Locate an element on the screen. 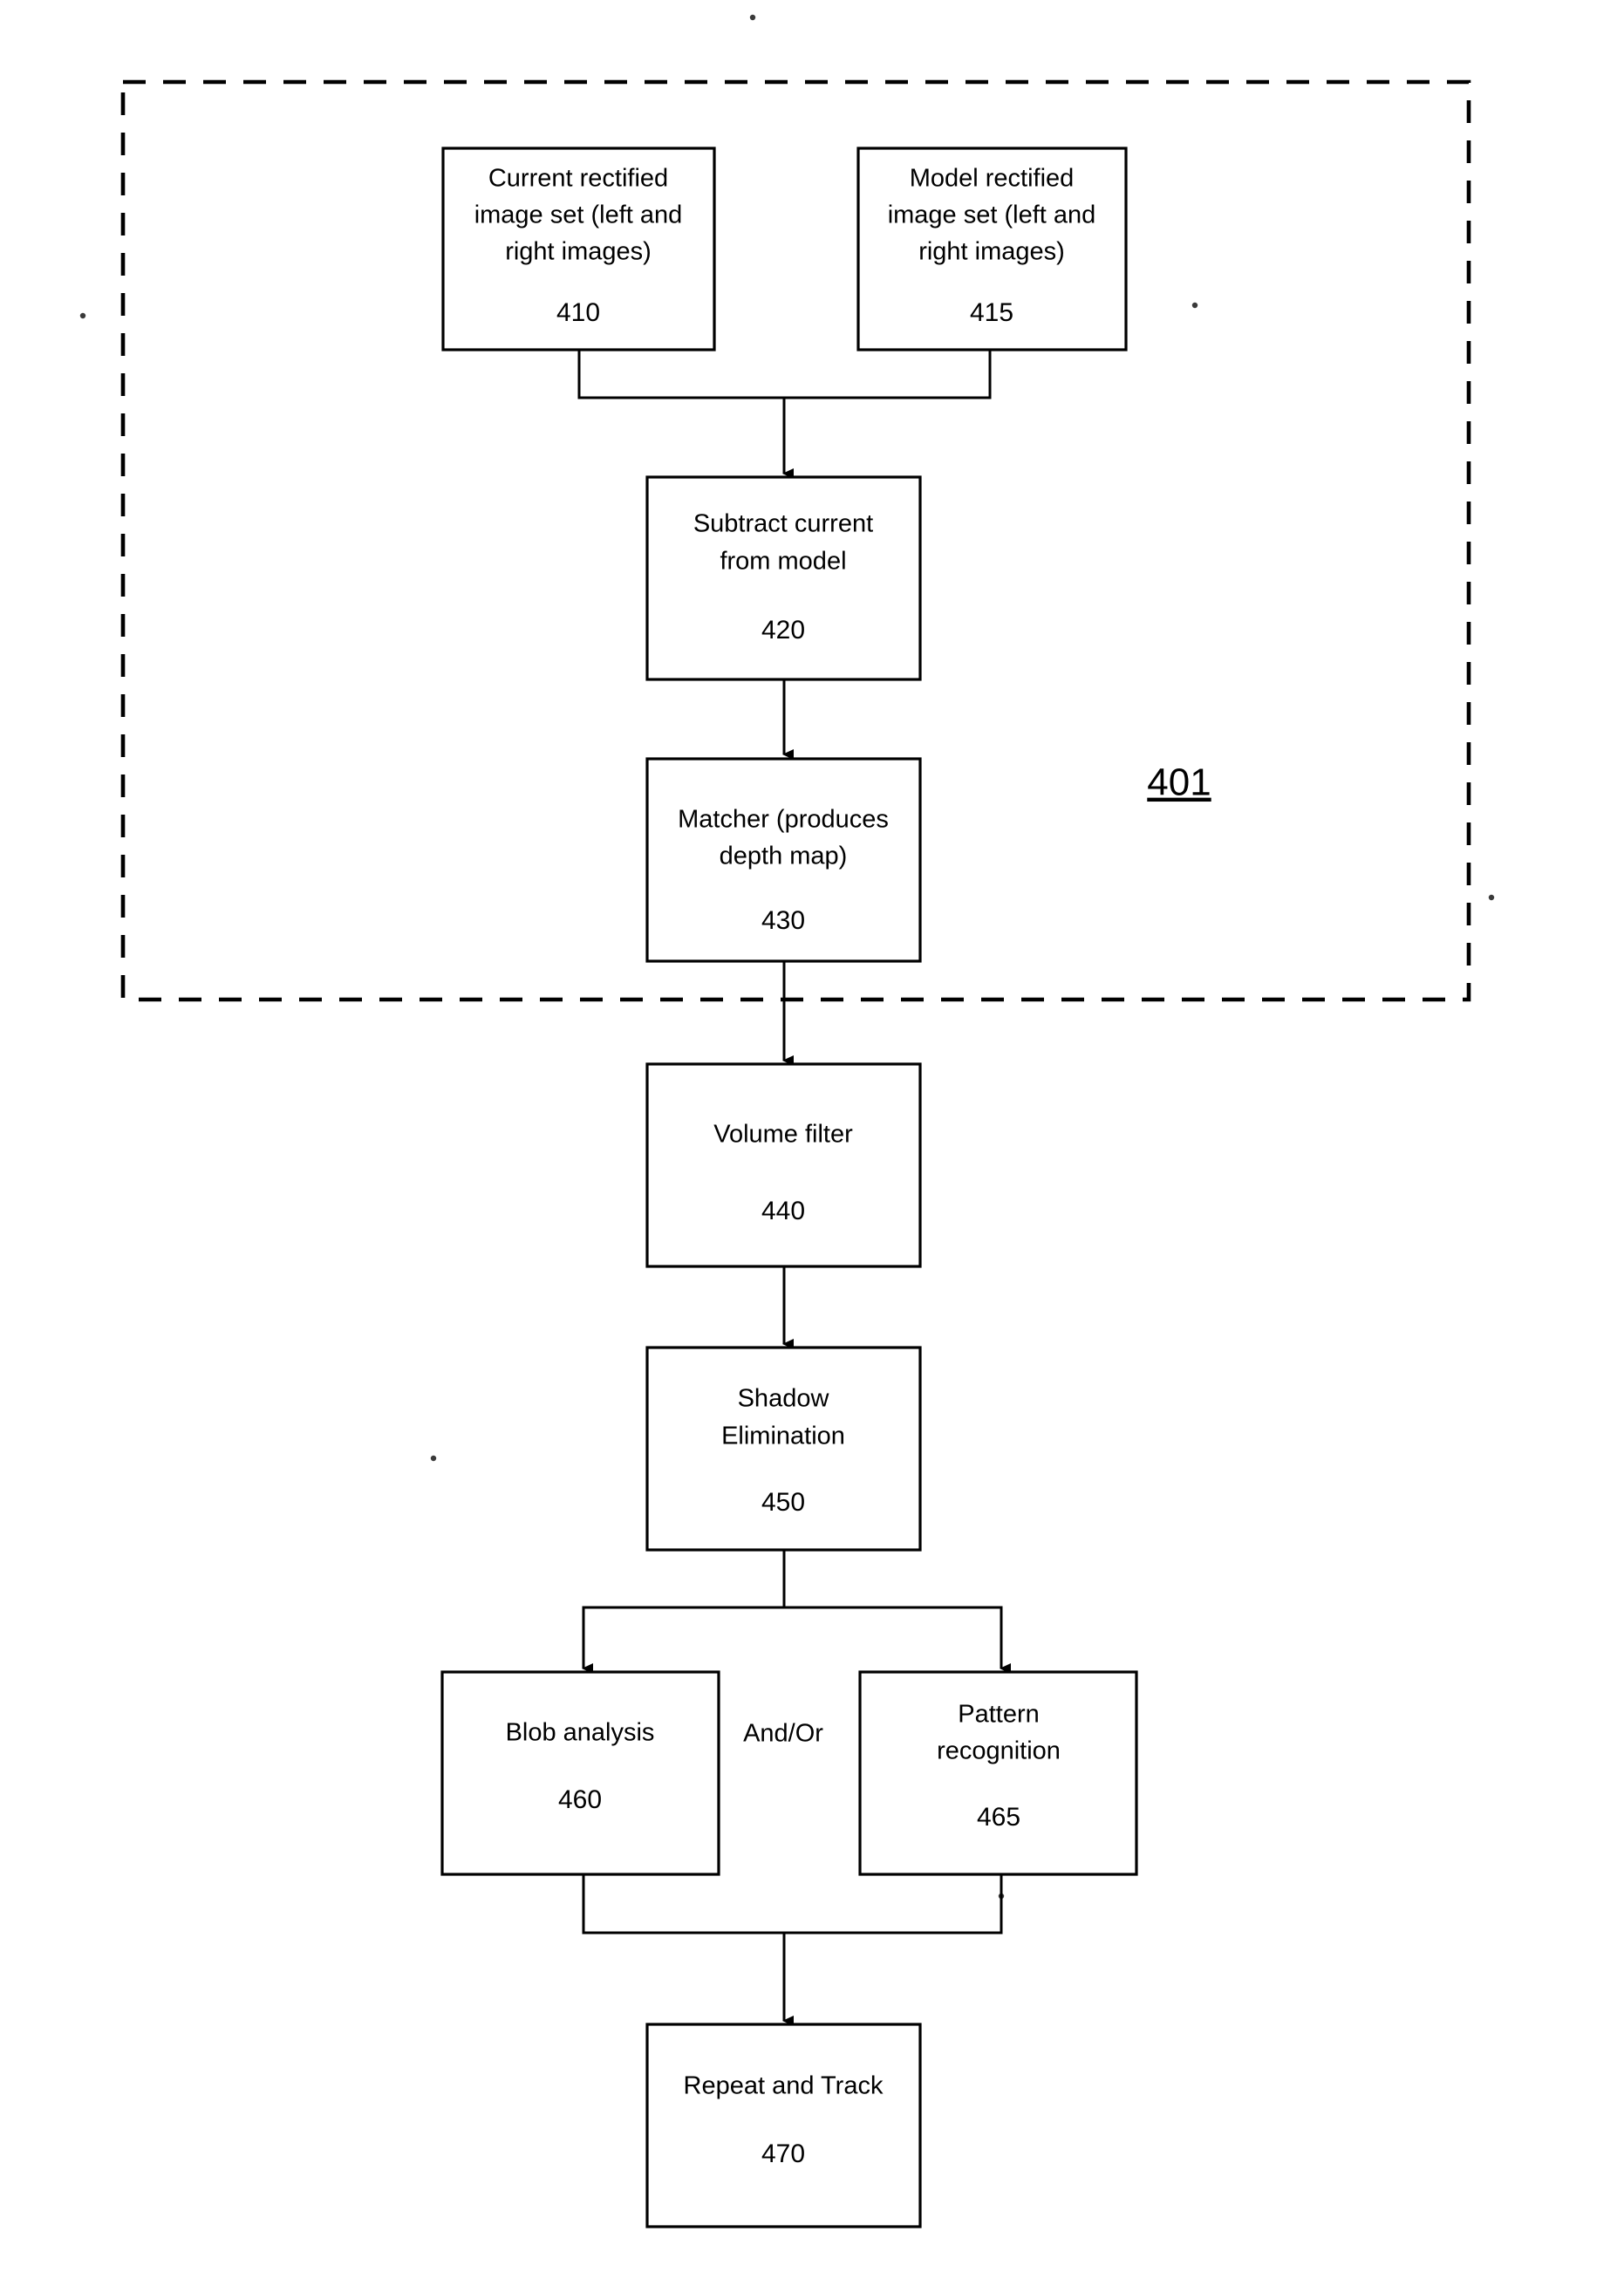 This screenshot has width=1624, height=2286. node-410-line-3: right images) is located at coordinates (578, 252).